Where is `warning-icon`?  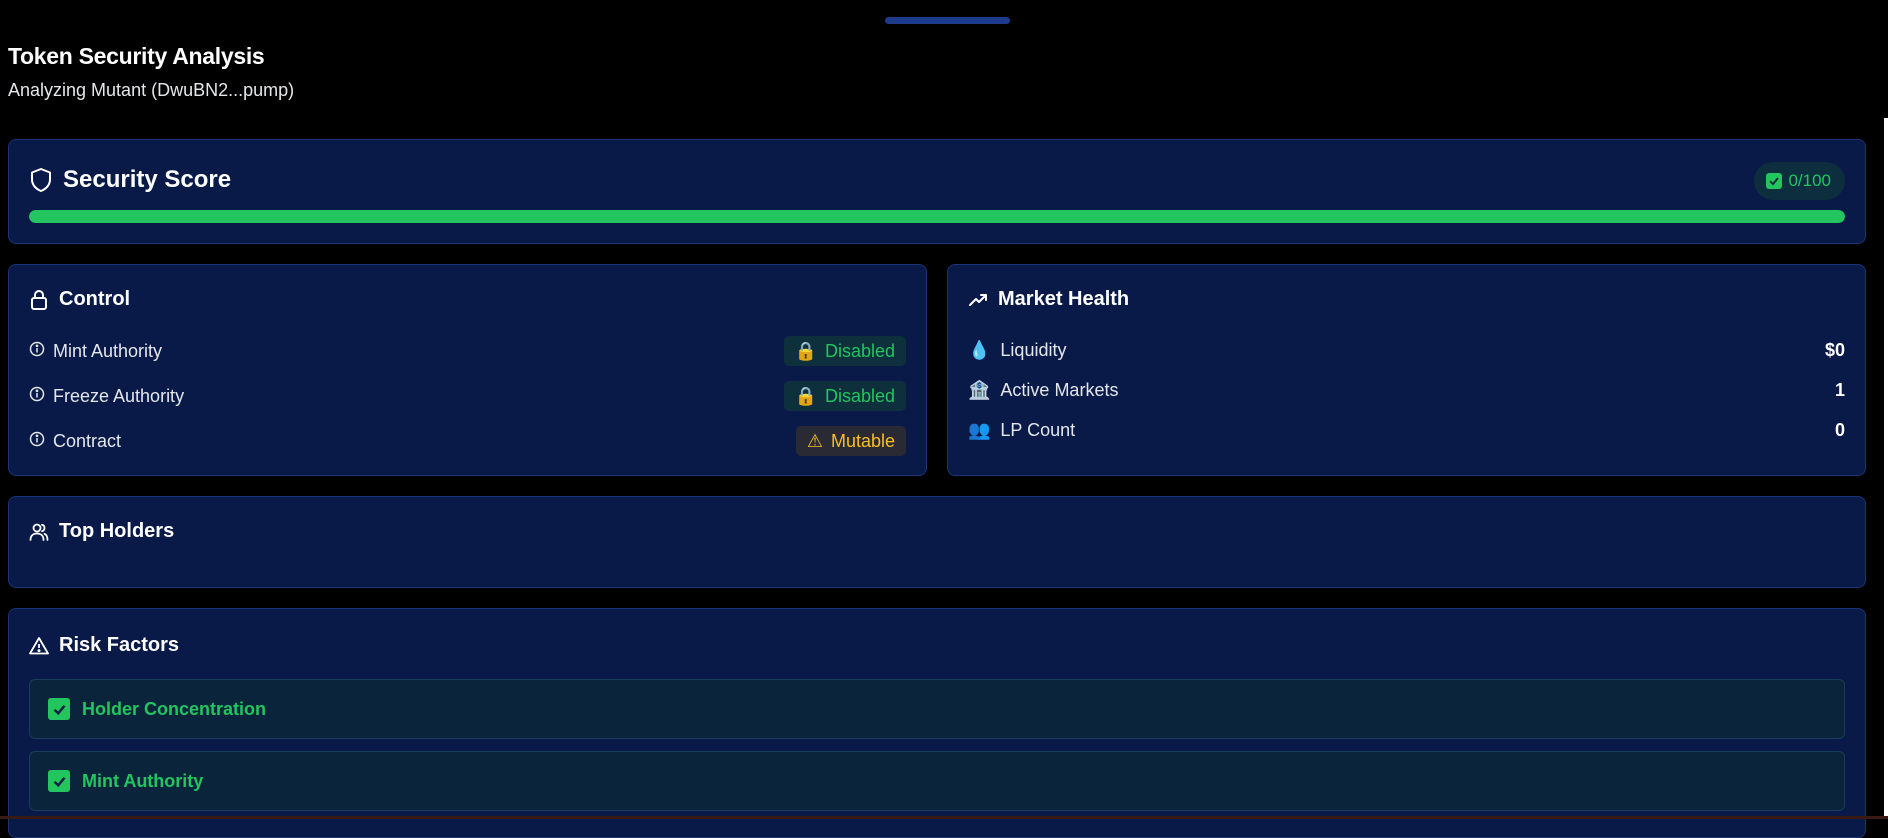 warning-icon is located at coordinates (39, 646).